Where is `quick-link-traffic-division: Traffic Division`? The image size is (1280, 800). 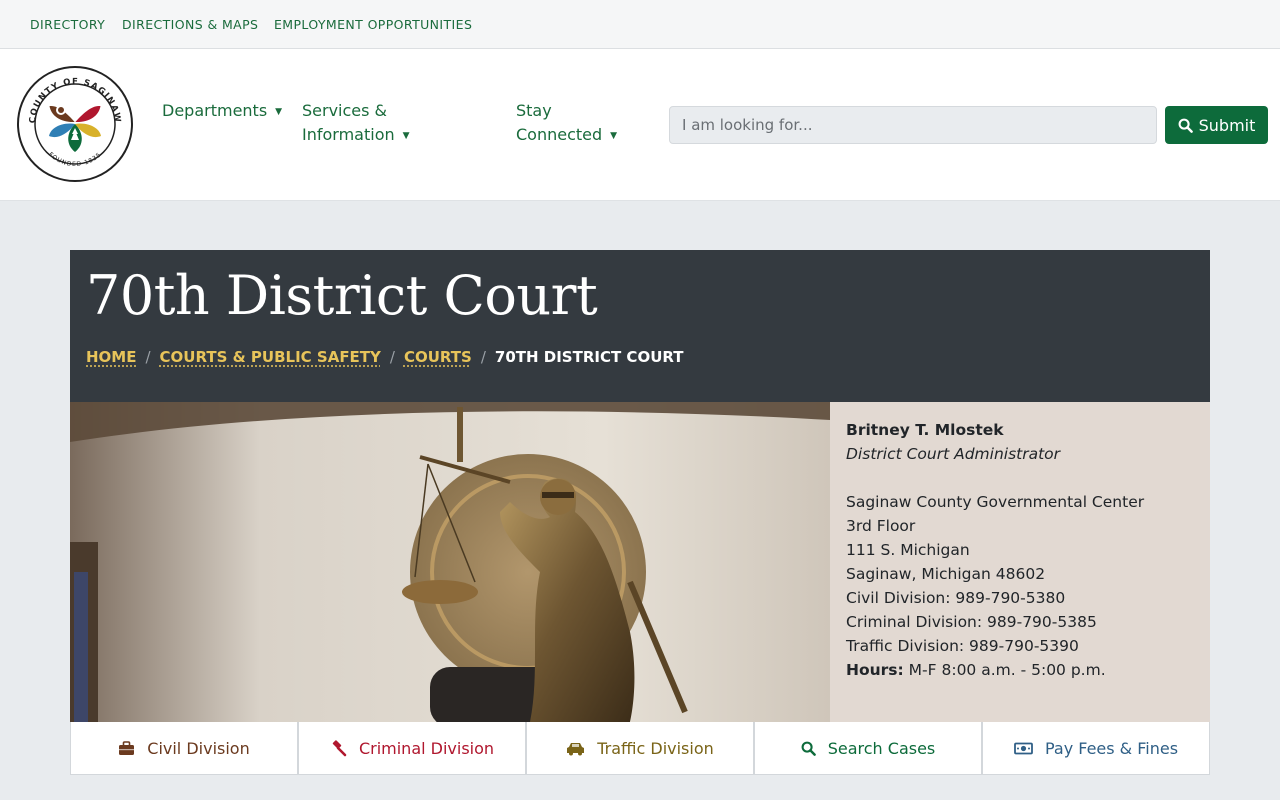
quick-link-traffic-division: Traffic Division is located at coordinates (640, 748).